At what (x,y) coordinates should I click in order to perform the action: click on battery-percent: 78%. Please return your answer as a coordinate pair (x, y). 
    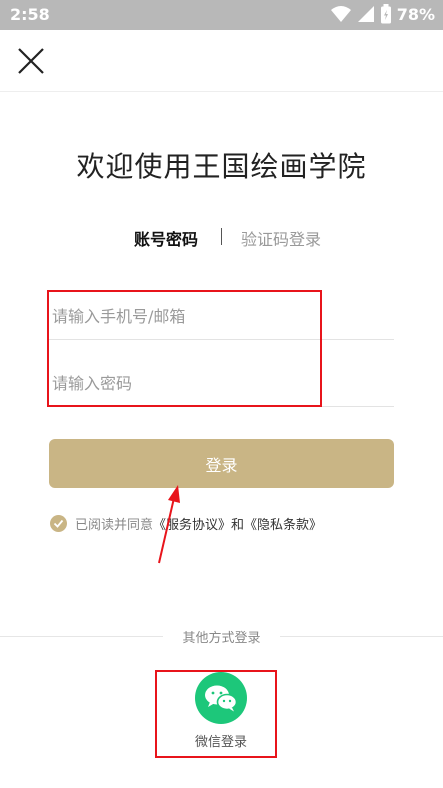
    Looking at the image, I should click on (415, 14).